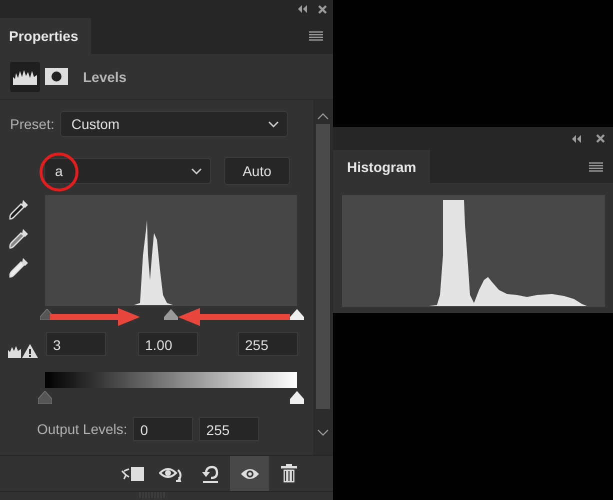 The height and width of the screenshot is (500, 613). I want to click on trash-icon, so click(288, 473).